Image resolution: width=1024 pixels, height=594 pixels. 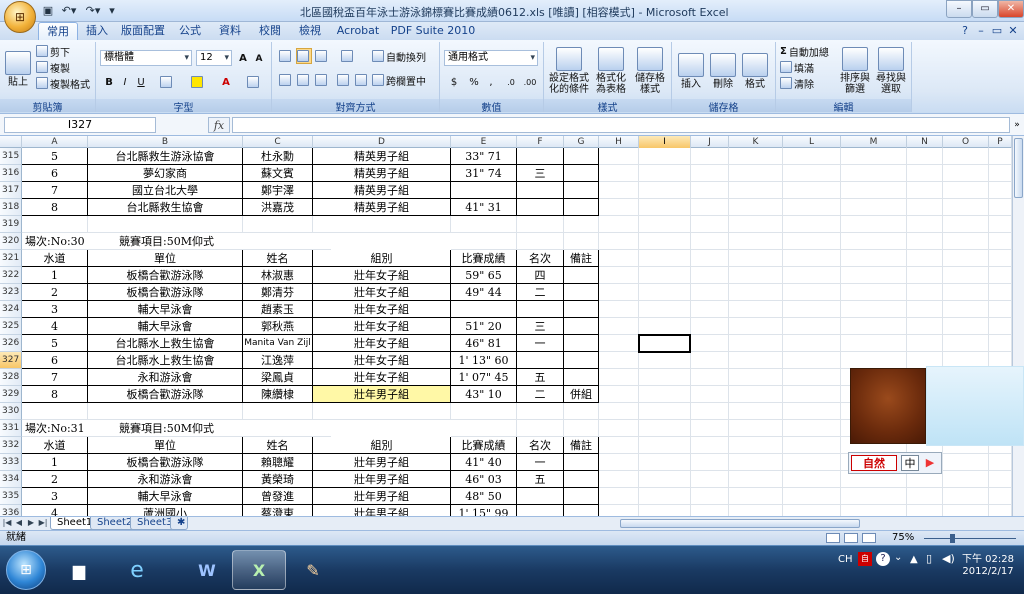 I want to click on column-header: L, so click(x=812, y=142).